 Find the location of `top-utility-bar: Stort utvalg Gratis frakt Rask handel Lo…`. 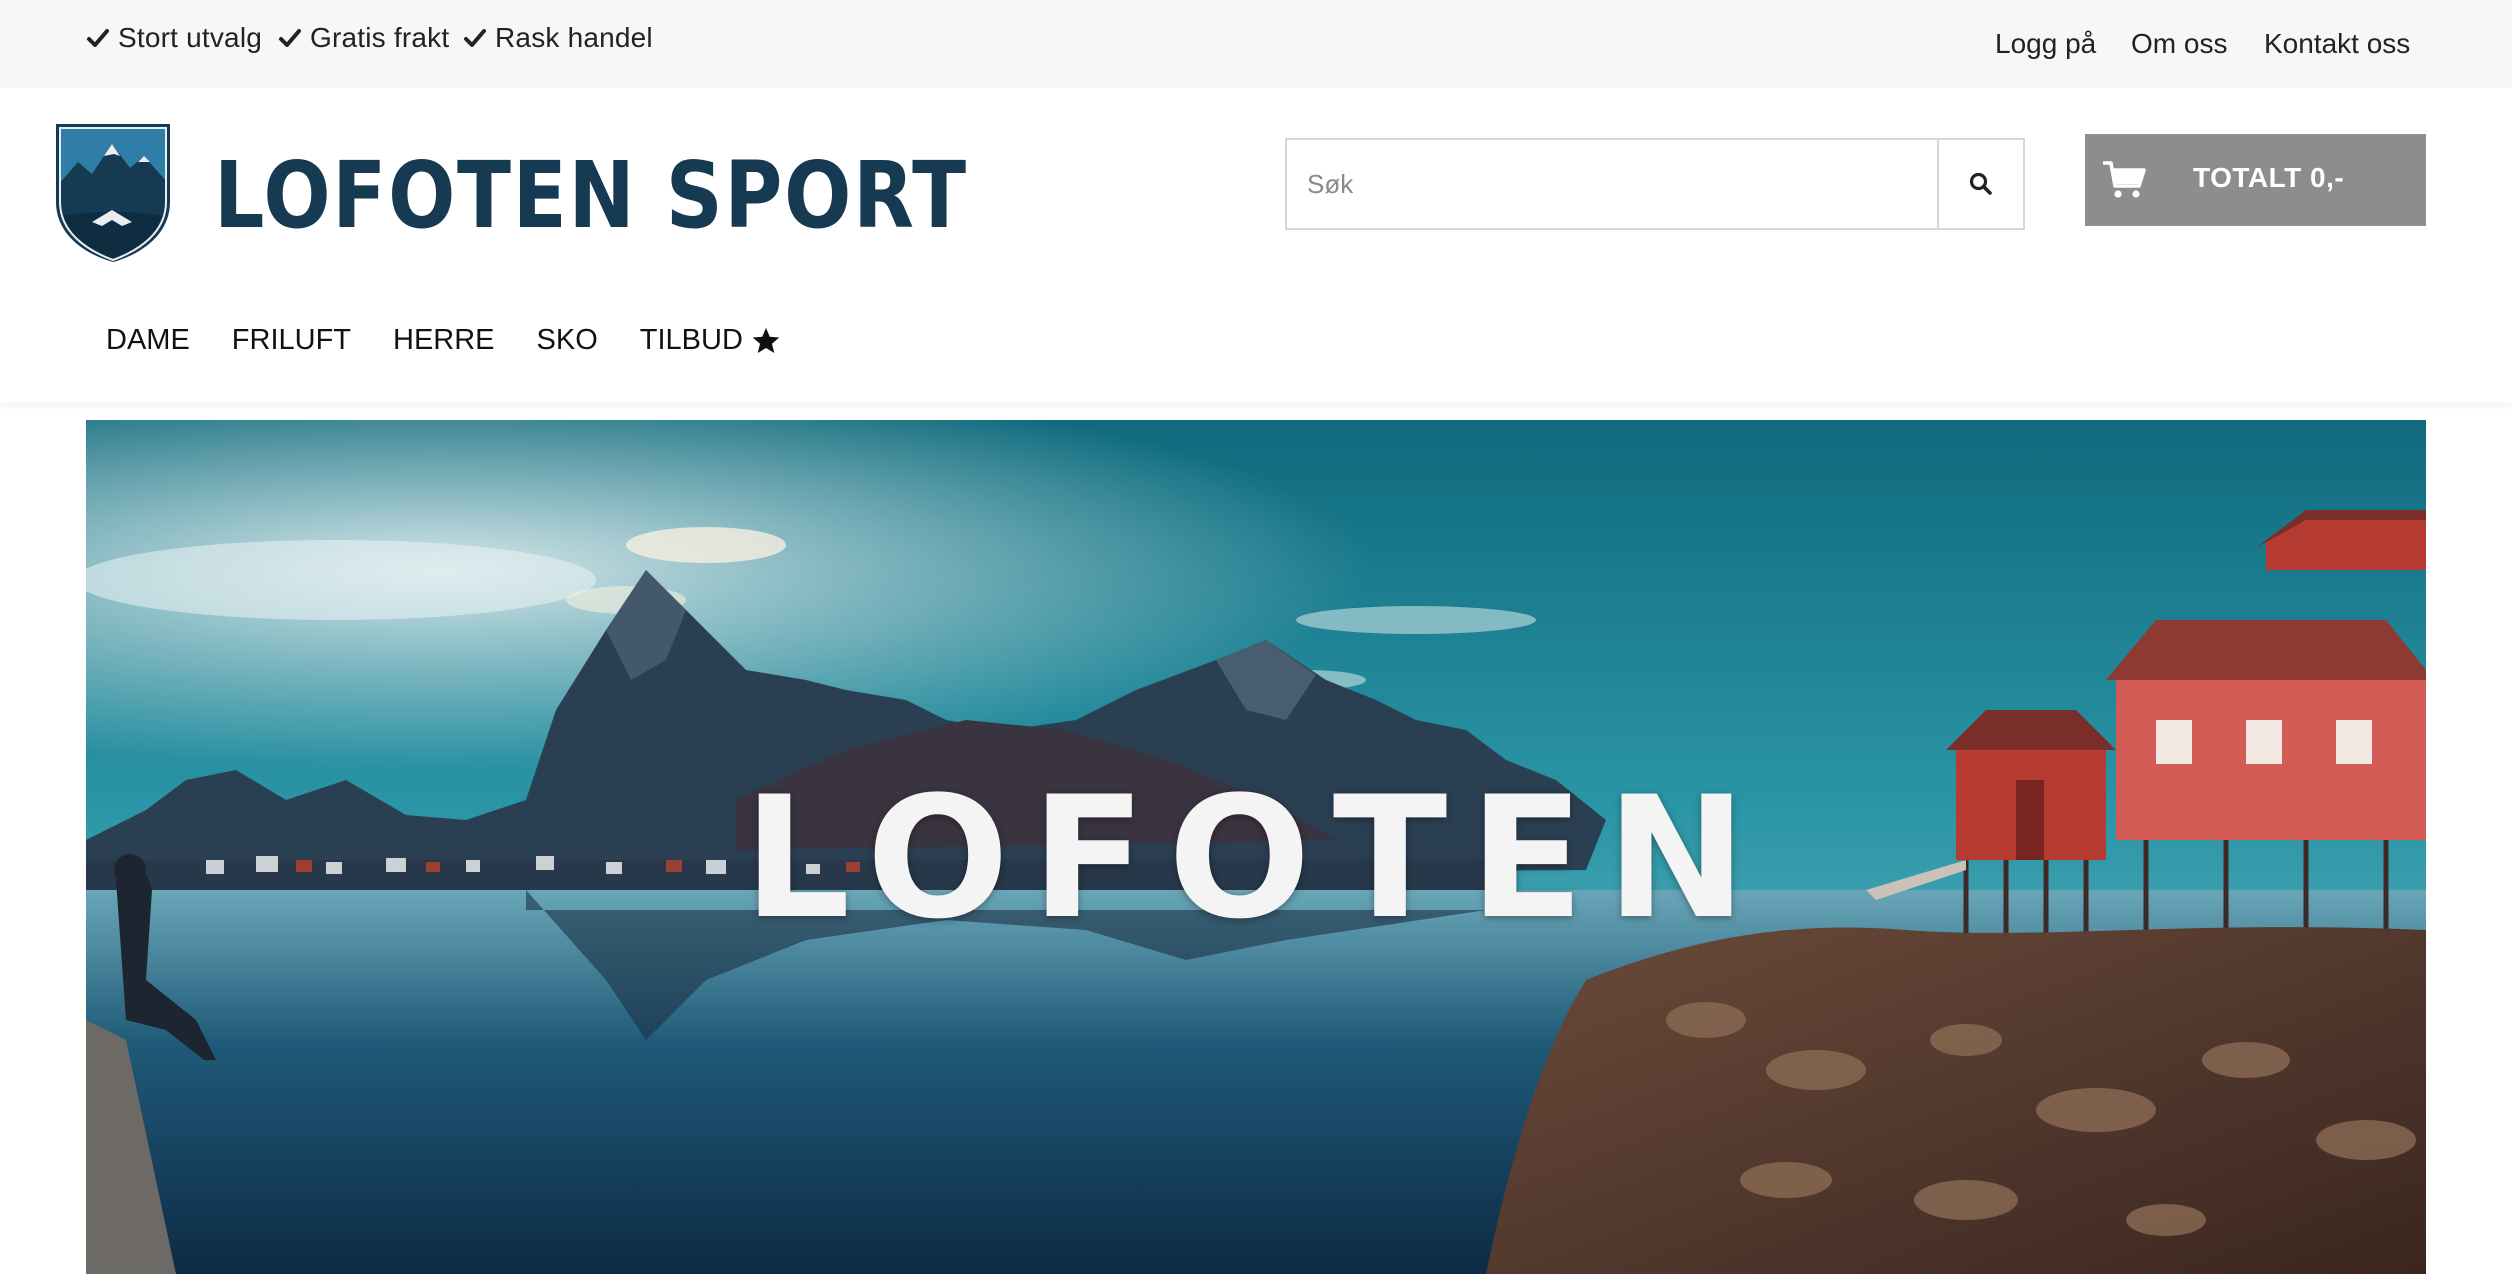

top-utility-bar: Stort utvalg Gratis frakt Rask handel Lo… is located at coordinates (1256, 44).